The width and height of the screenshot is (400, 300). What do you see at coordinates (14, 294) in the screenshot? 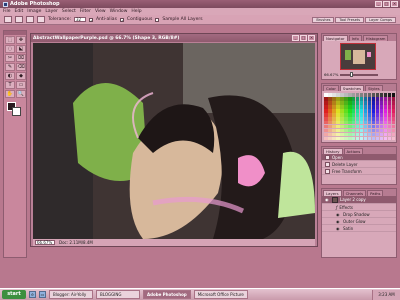
I see `start-button: start` at bounding box center [14, 294].